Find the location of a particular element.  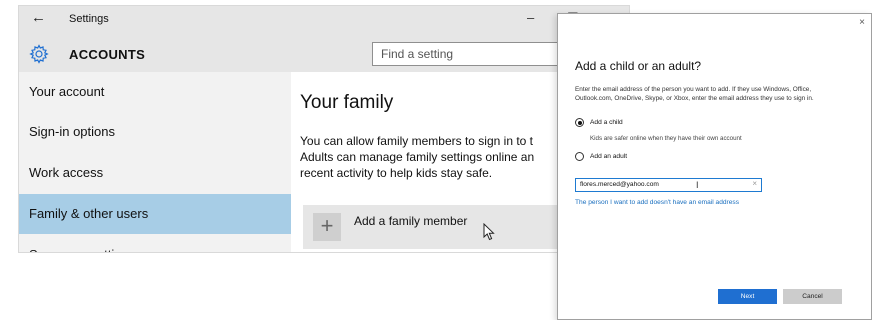

page-title: Your family is located at coordinates (347, 102).